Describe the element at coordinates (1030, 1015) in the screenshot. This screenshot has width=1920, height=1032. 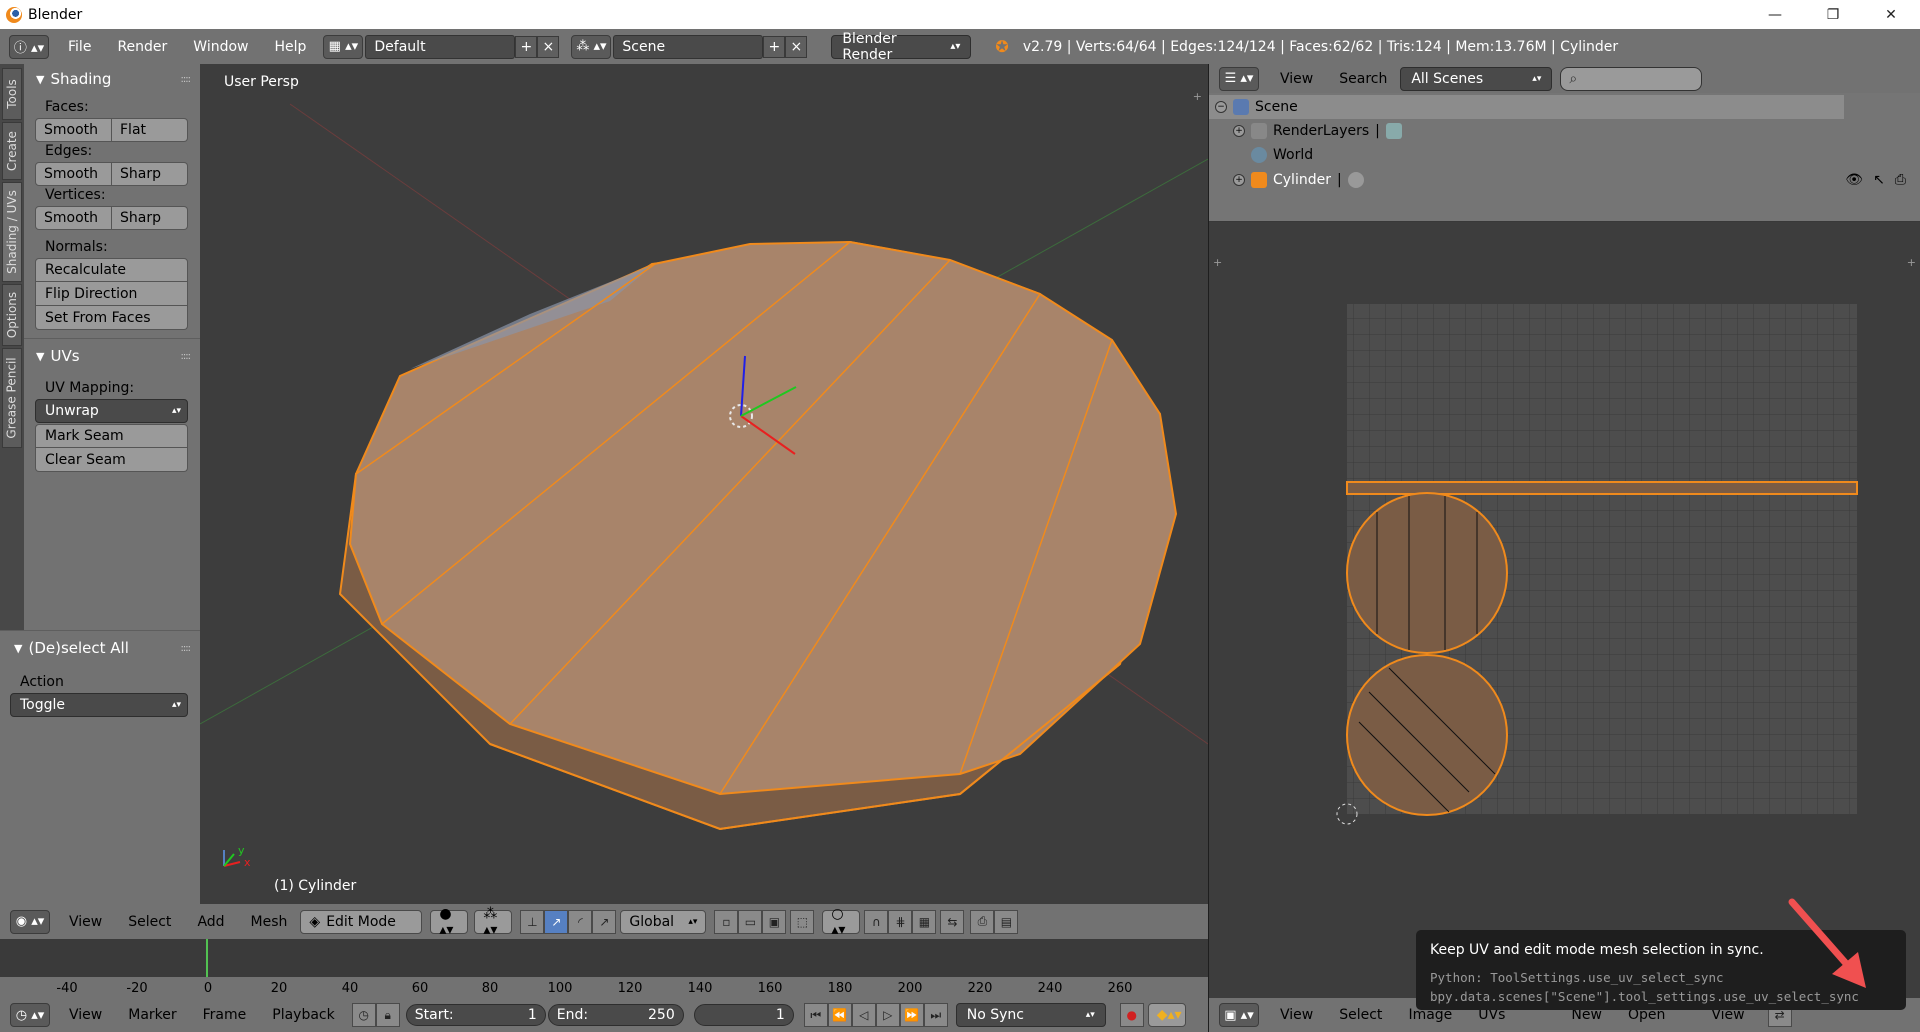
I see `sync-mode-dropdown: No Sync ▴▾` at that location.